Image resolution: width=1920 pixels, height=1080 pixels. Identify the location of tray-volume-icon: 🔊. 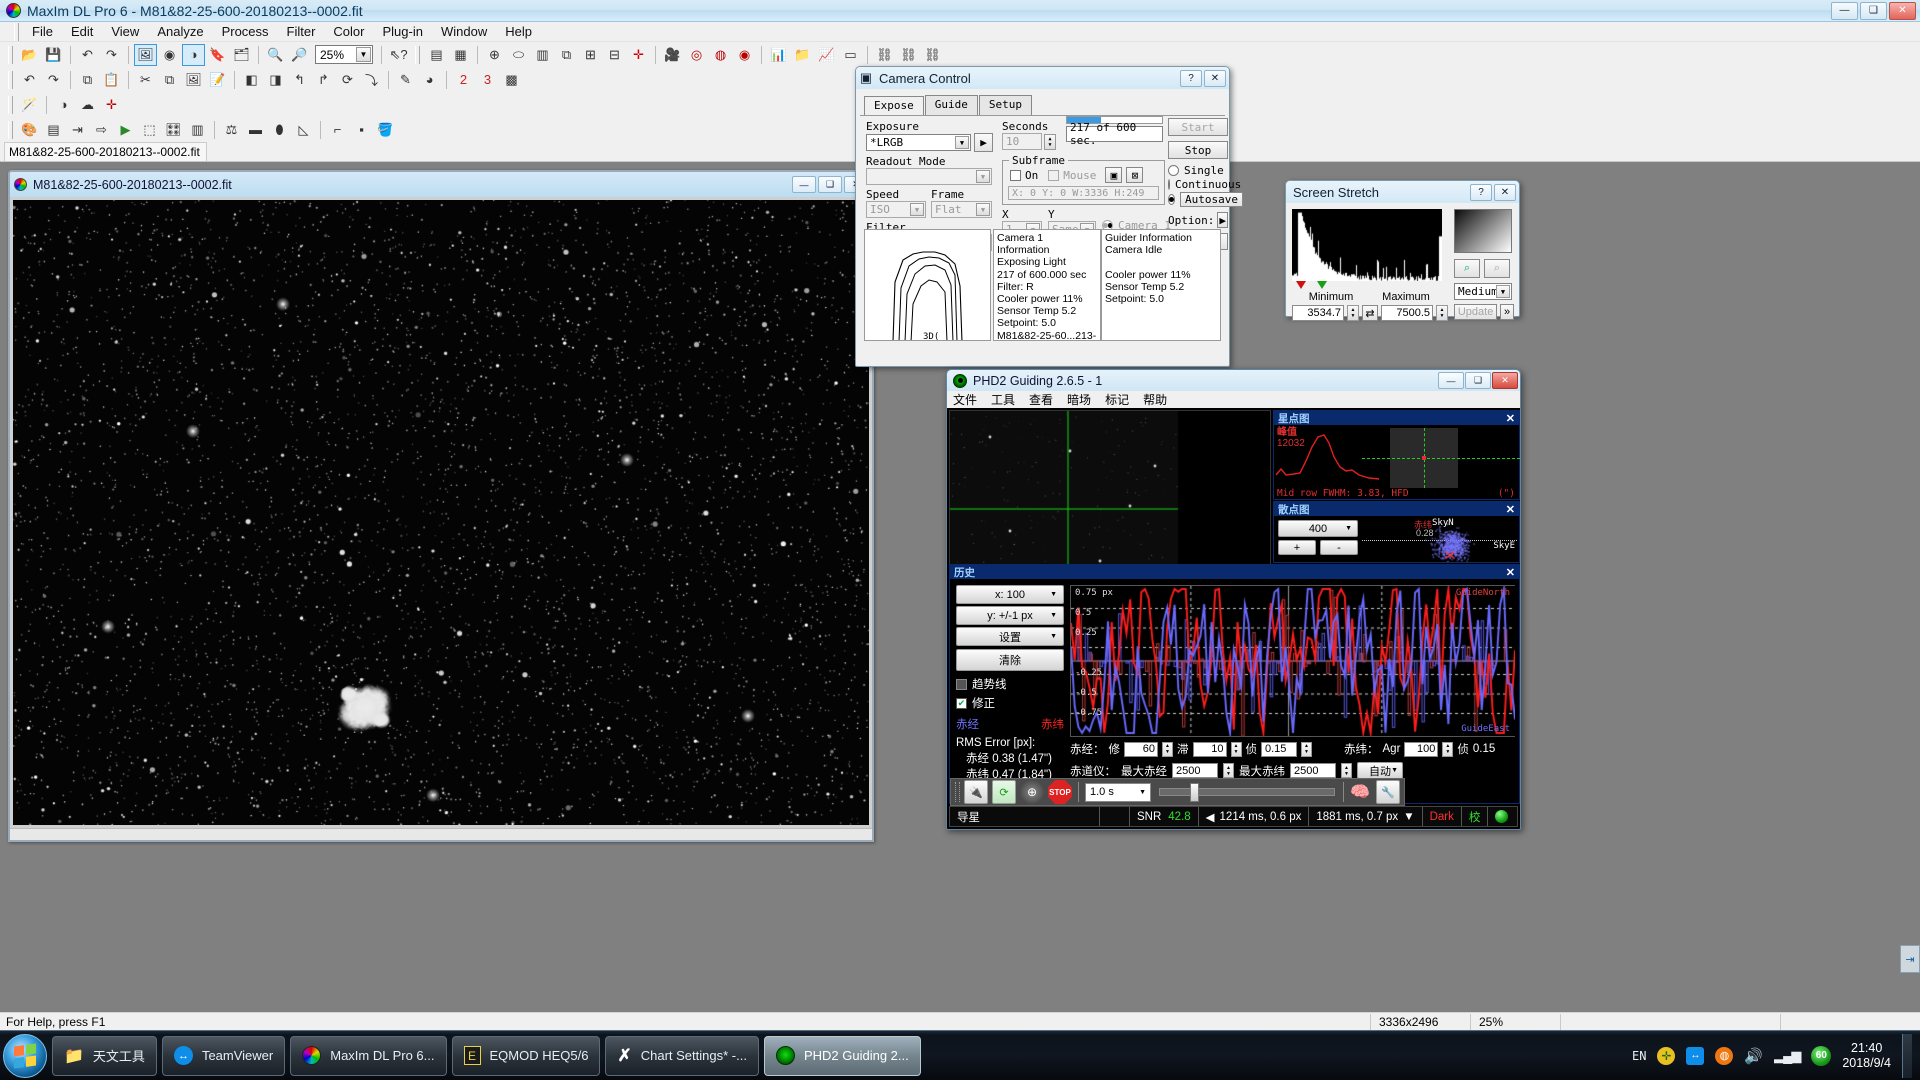
(1753, 1056).